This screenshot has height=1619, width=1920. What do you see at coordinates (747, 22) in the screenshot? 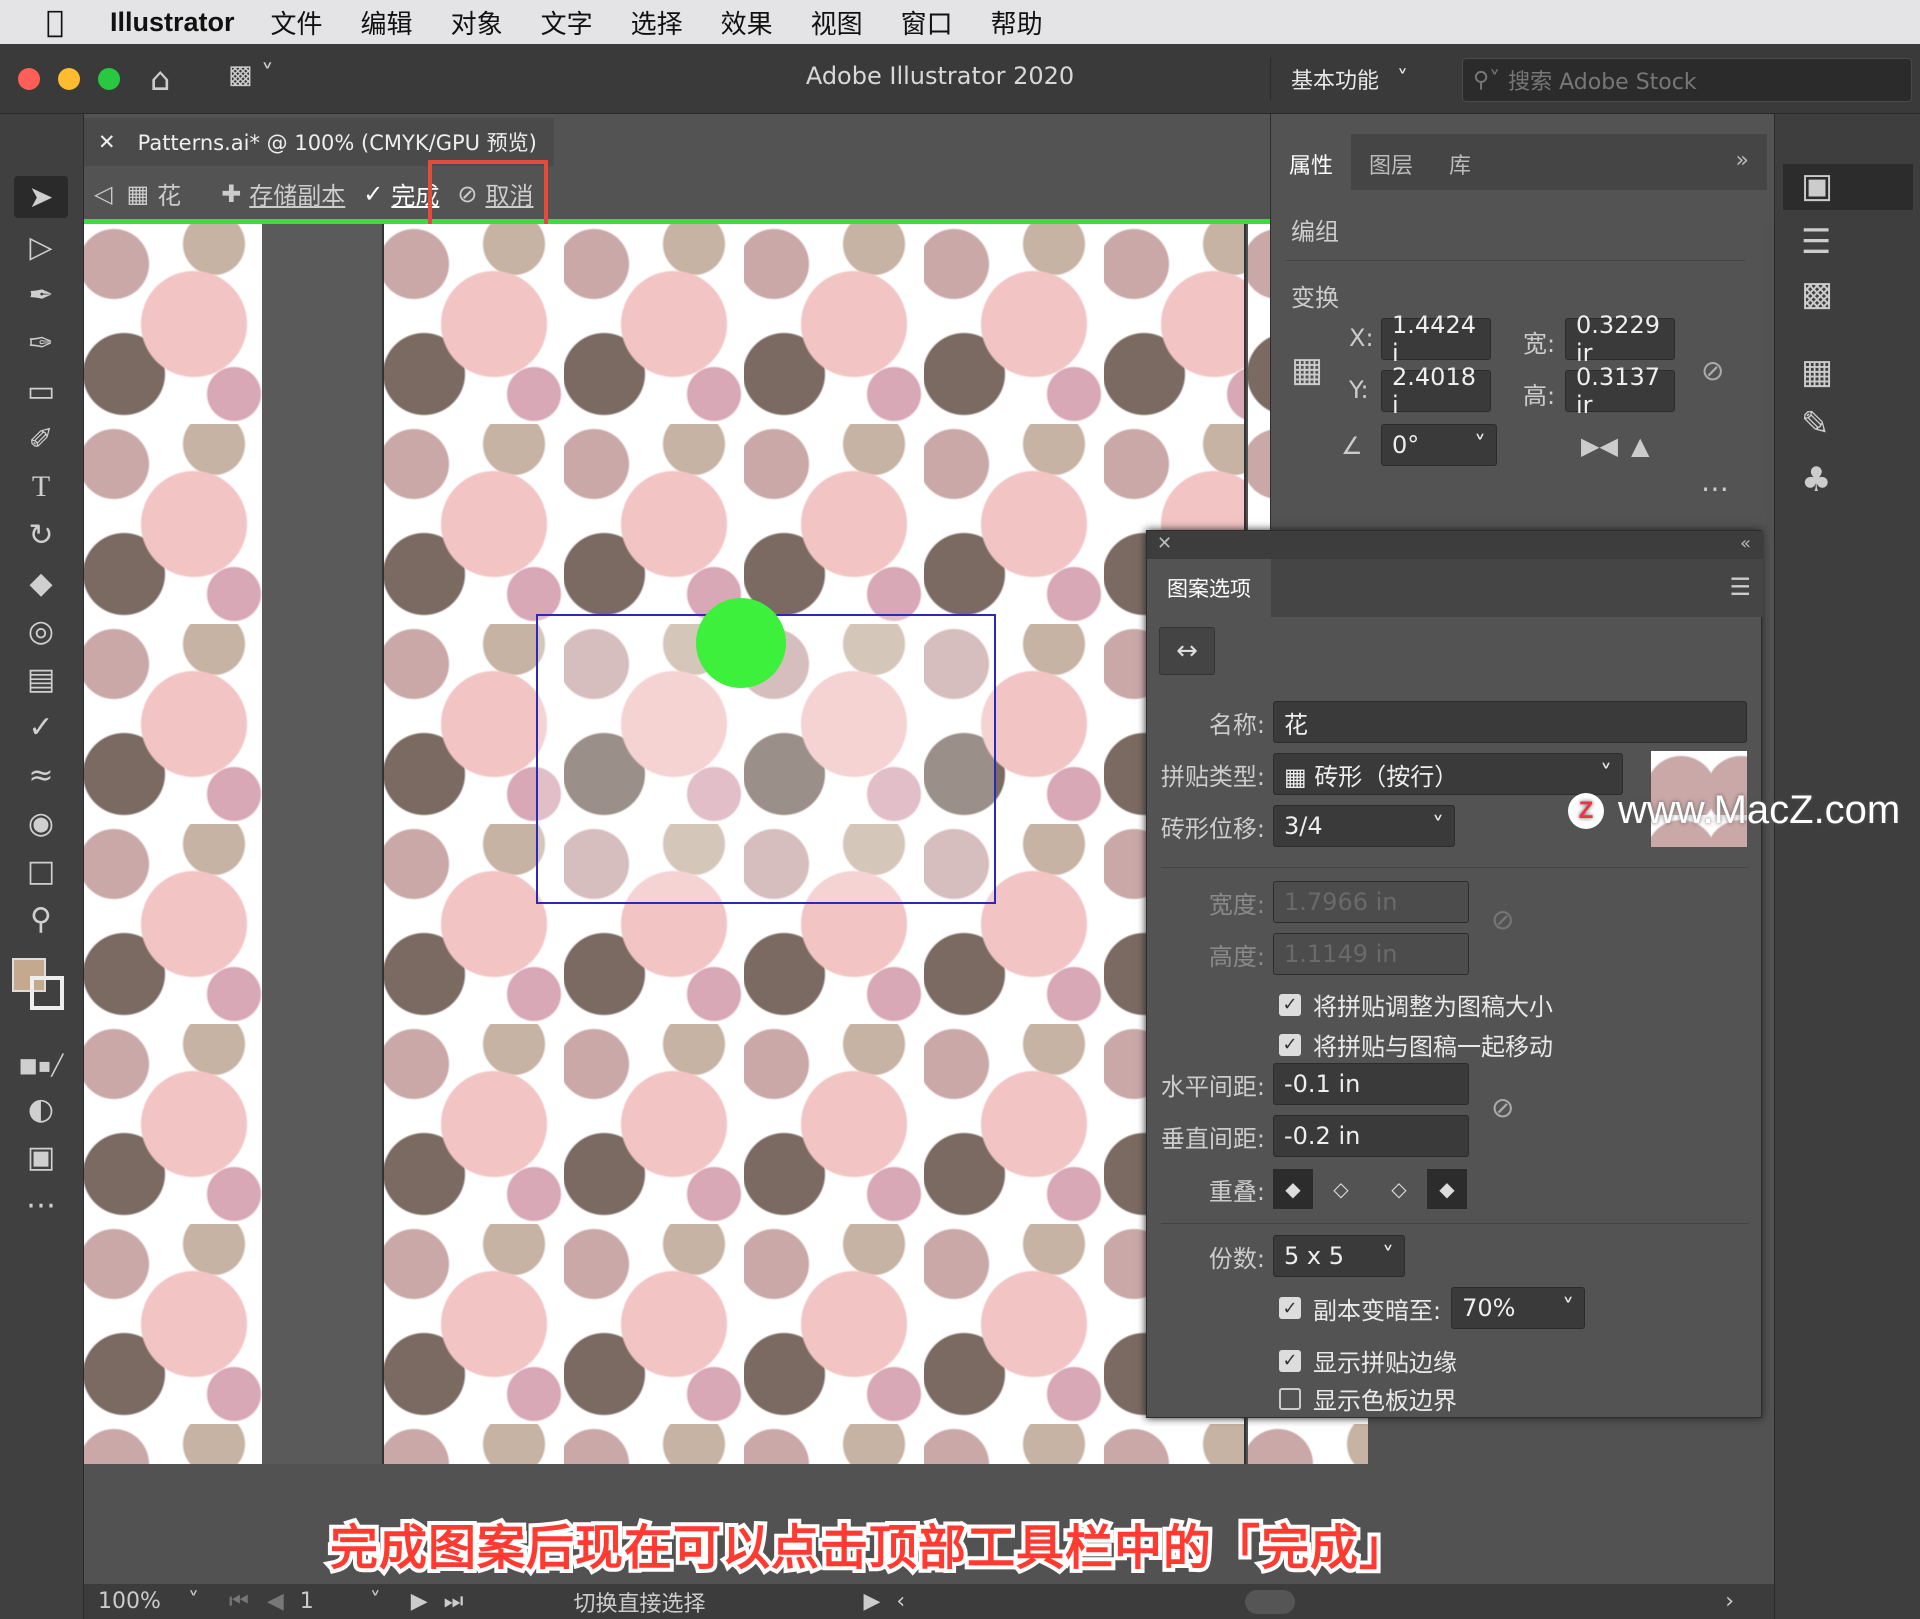
I see `menu-effect: 效果` at bounding box center [747, 22].